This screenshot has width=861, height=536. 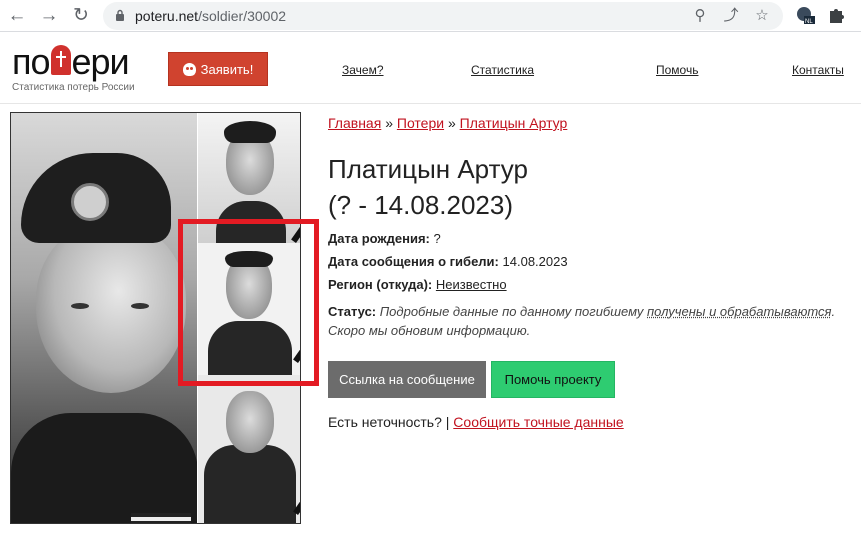 I want to click on death-report-date-row: Дата сообщения о гибели: 14.08.2023, so click(x=448, y=261).